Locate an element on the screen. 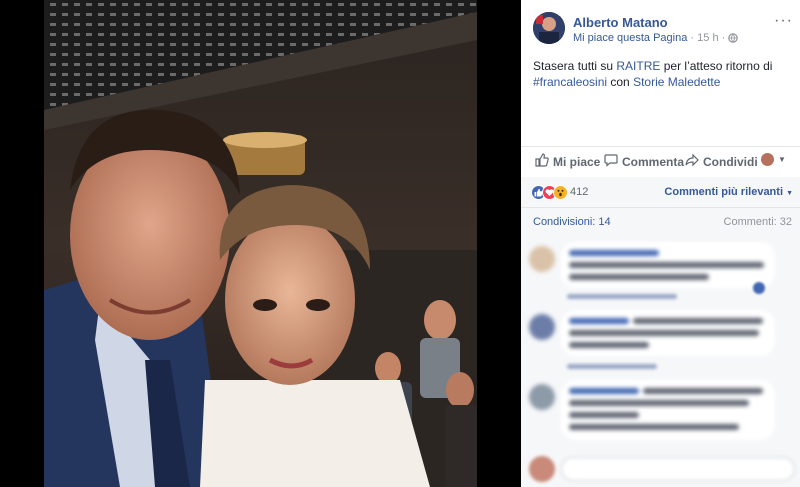 The height and width of the screenshot is (487, 800). action-bar: Mi piace Commenta Condividi ▼ is located at coordinates (660, 162).